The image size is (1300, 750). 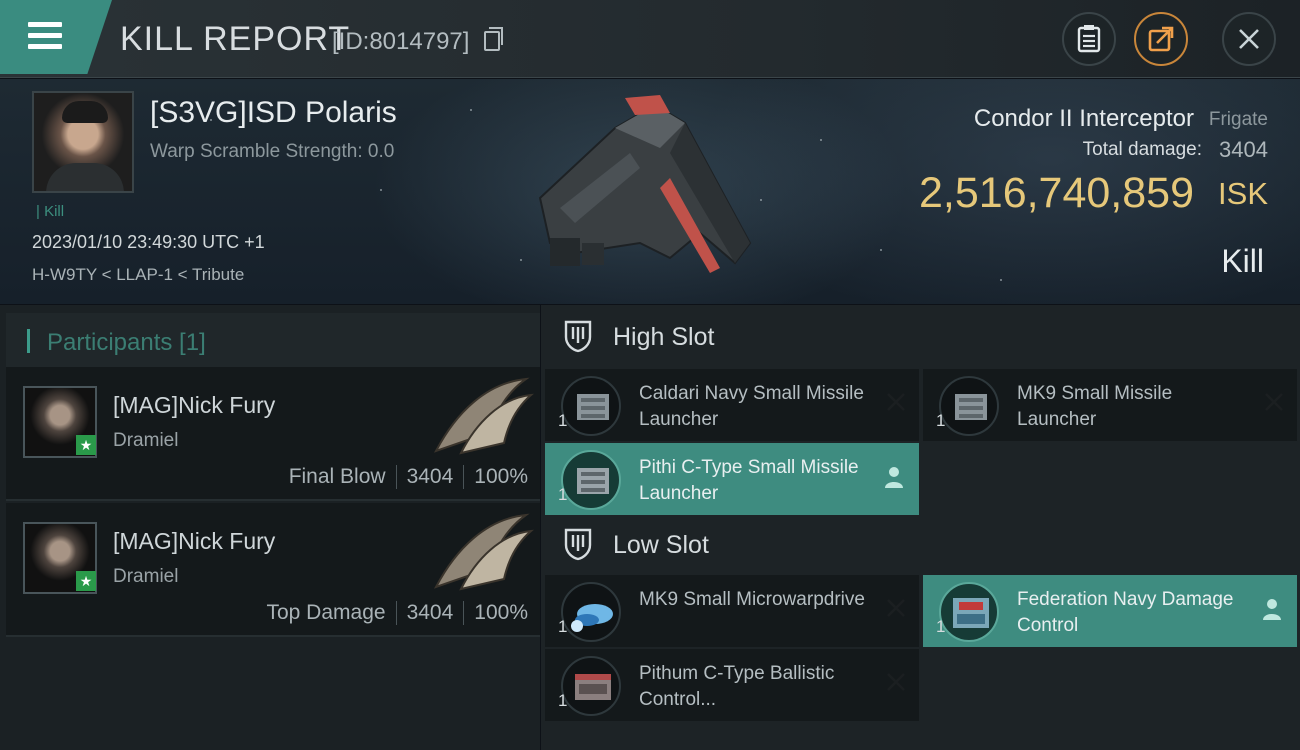 I want to click on low-slot-label: Low Slot, so click(x=661, y=545).